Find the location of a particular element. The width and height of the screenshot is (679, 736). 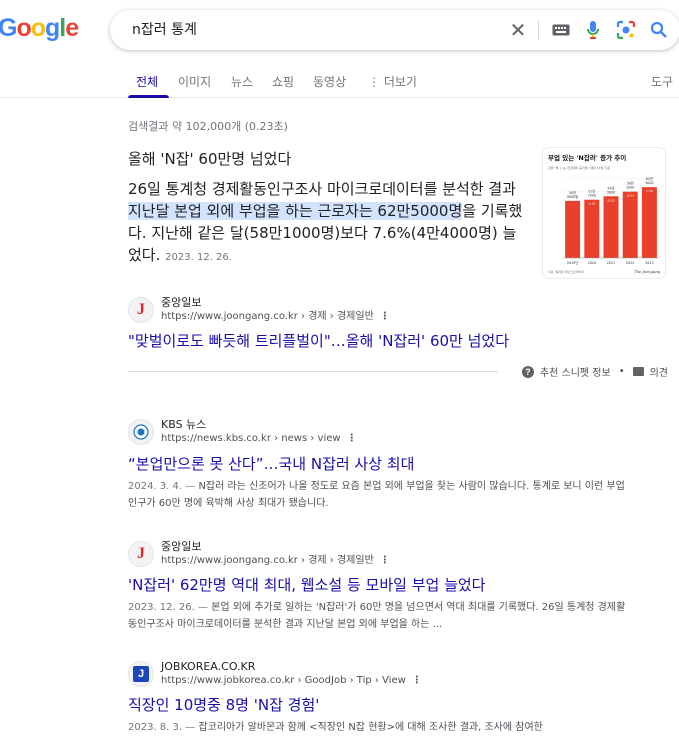

jobkorea-favicon: J is located at coordinates (141, 674).